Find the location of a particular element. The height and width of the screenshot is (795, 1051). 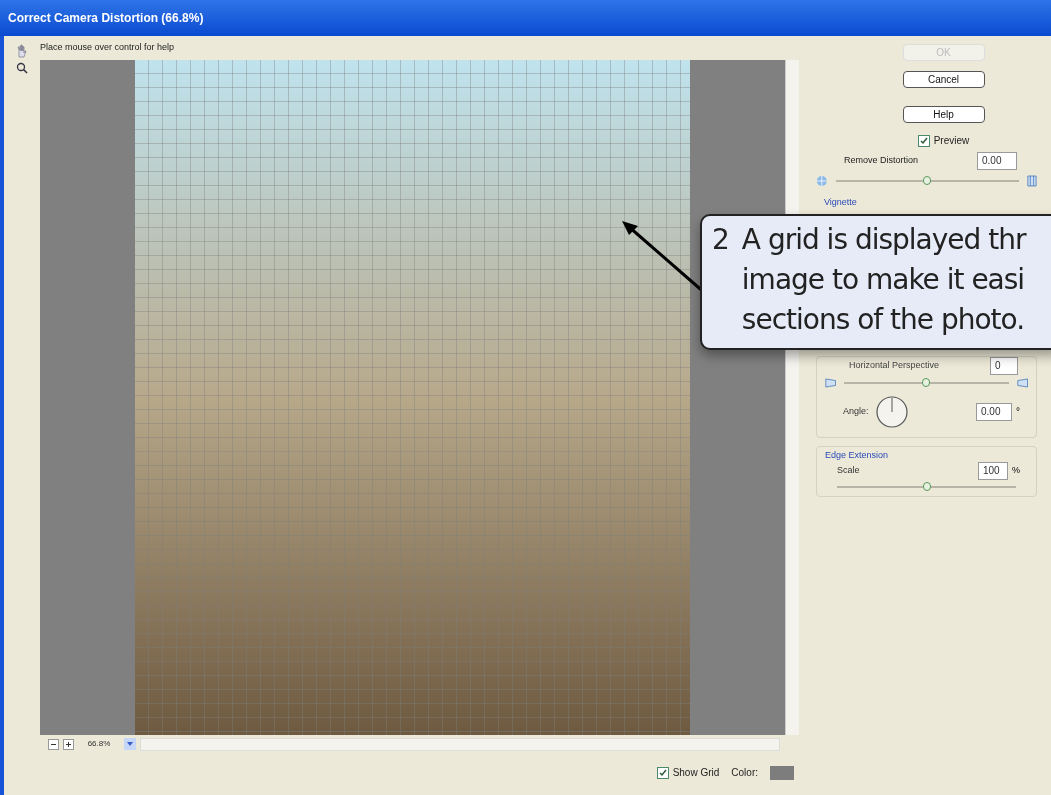

angle-dial-icon is located at coordinates (891, 411).